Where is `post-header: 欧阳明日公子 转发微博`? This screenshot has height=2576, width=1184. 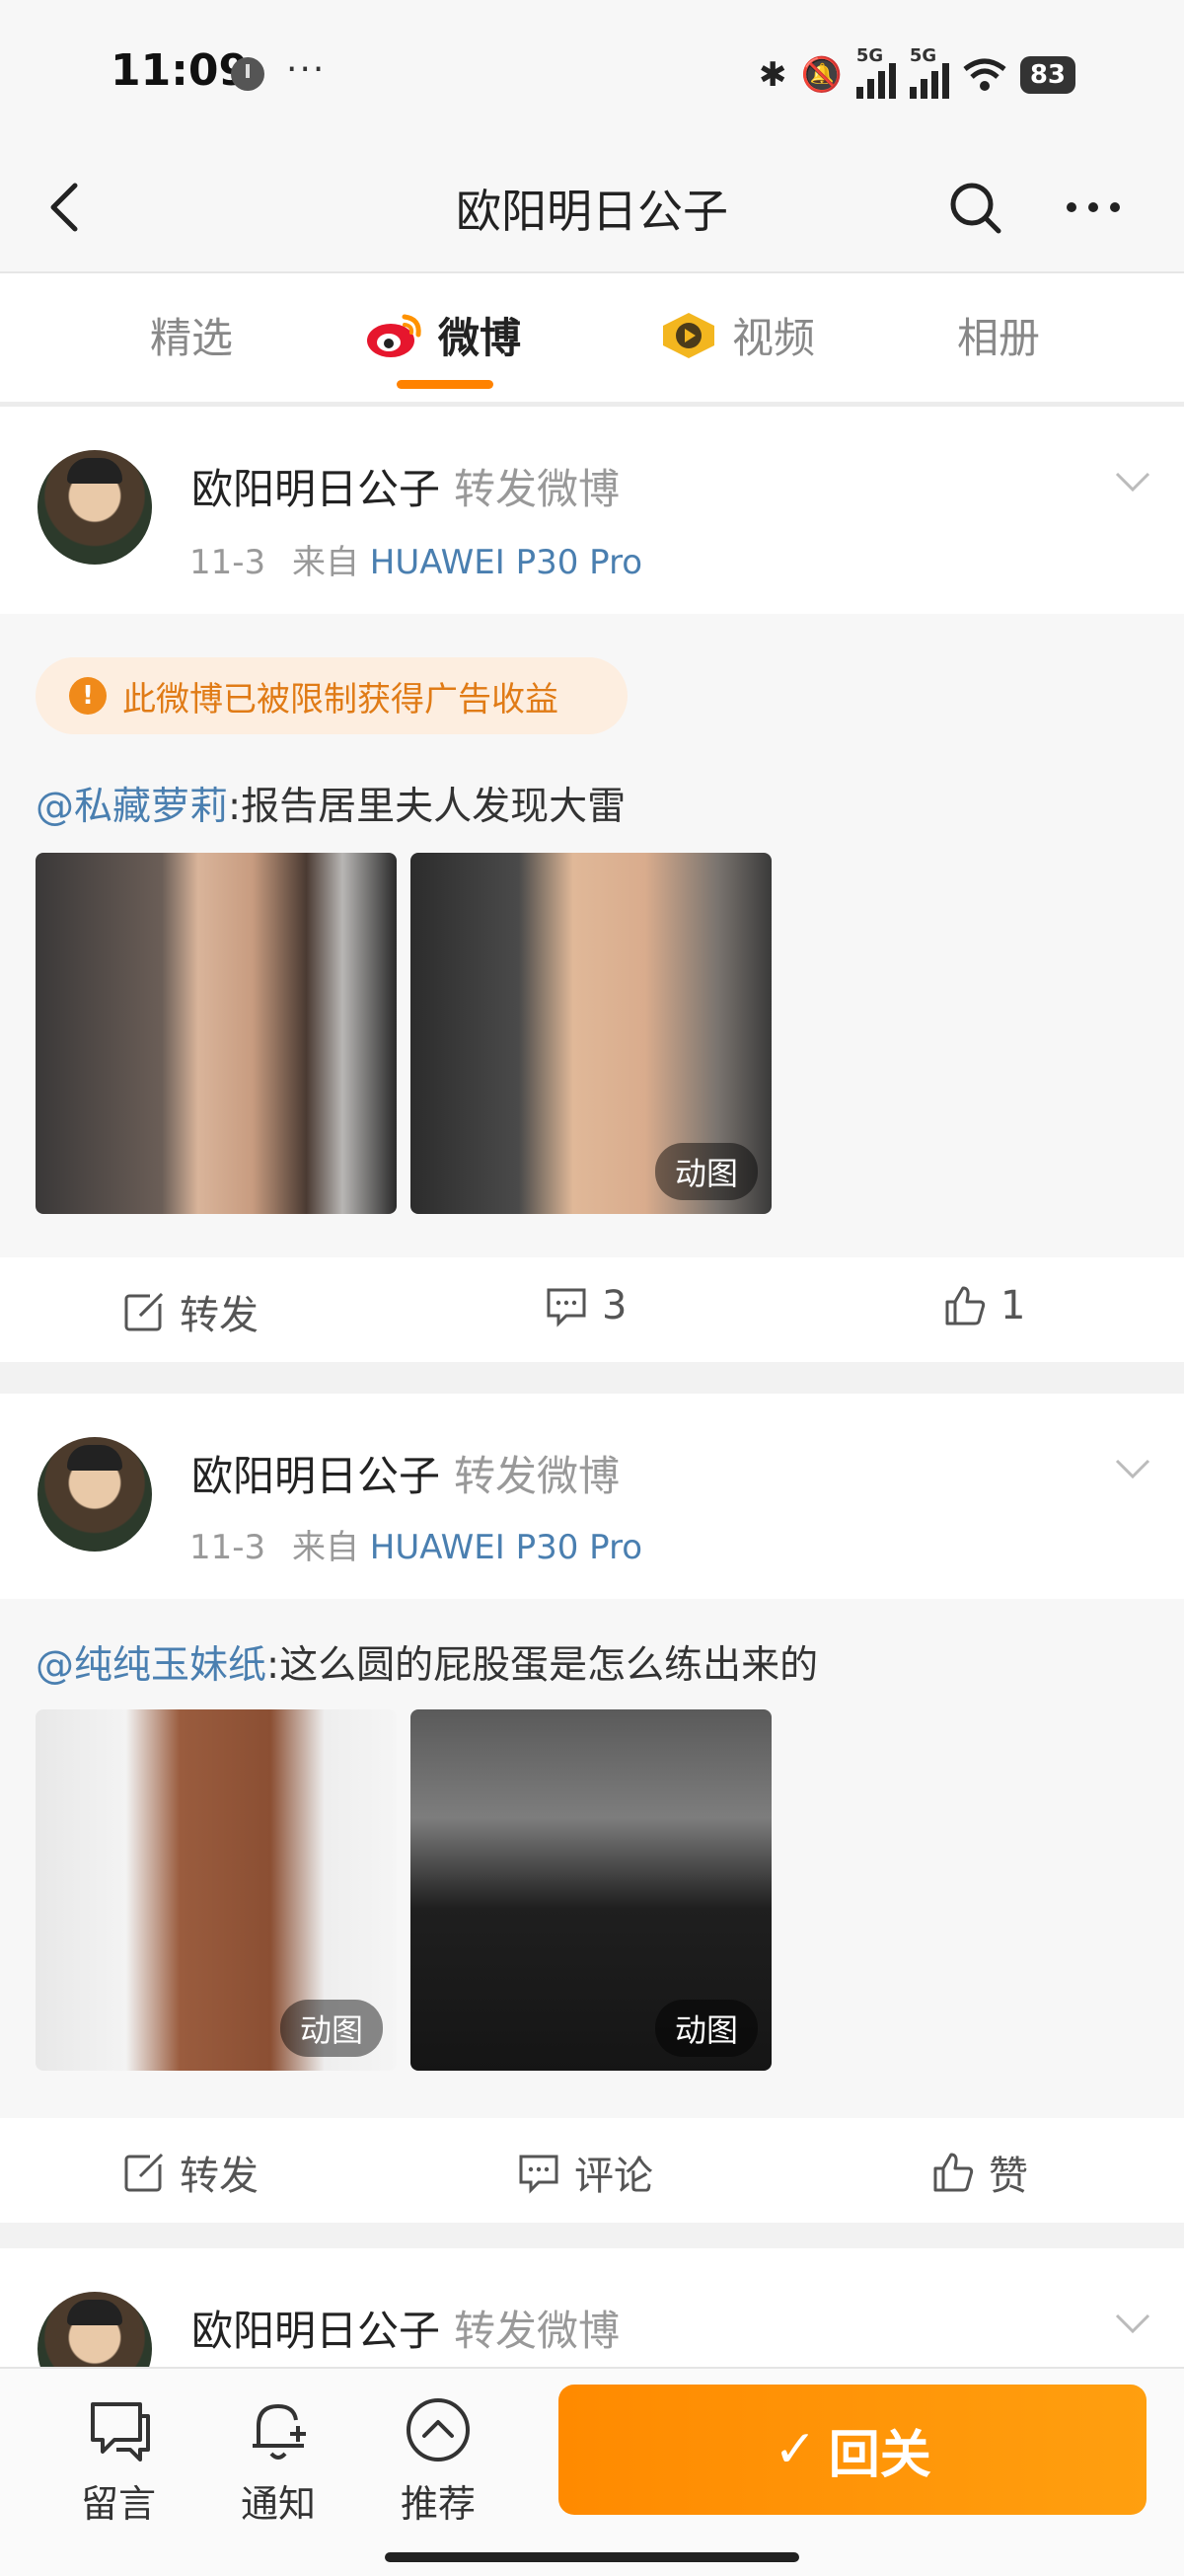 post-header: 欧阳明日公子 转发微博 is located at coordinates (592, 2307).